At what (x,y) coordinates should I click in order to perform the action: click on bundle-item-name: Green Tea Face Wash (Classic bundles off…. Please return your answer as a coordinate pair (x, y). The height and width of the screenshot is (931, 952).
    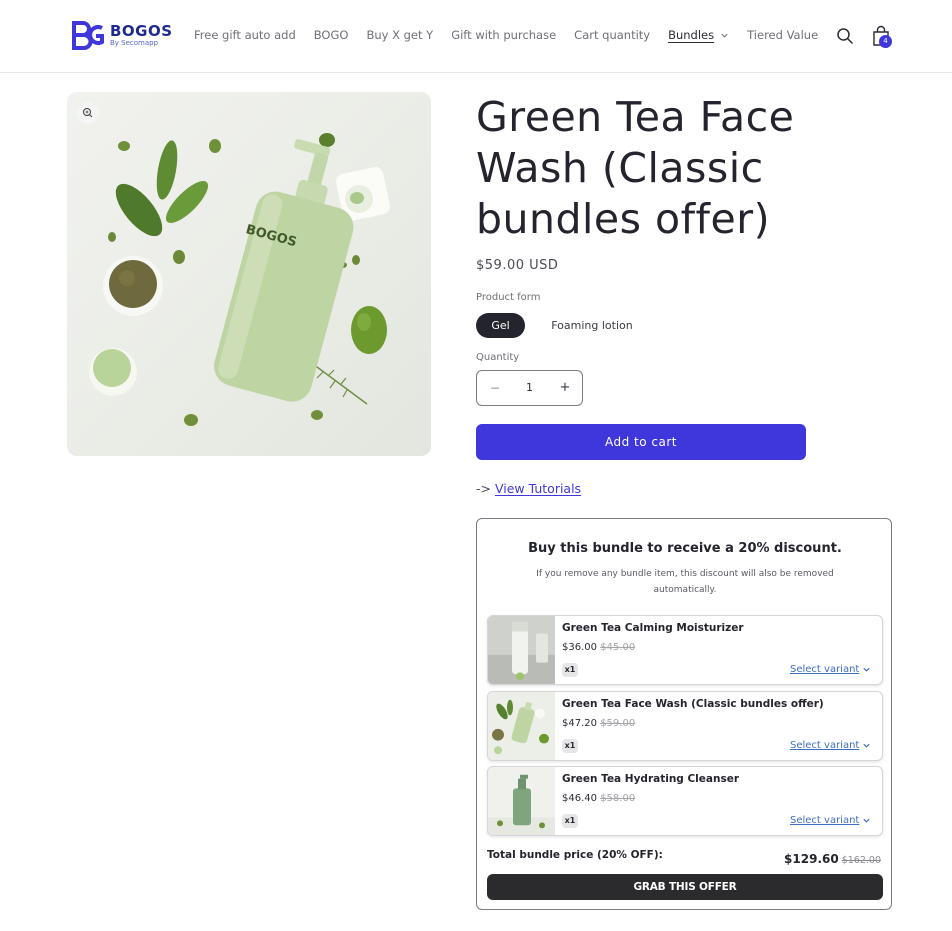
    Looking at the image, I should click on (693, 704).